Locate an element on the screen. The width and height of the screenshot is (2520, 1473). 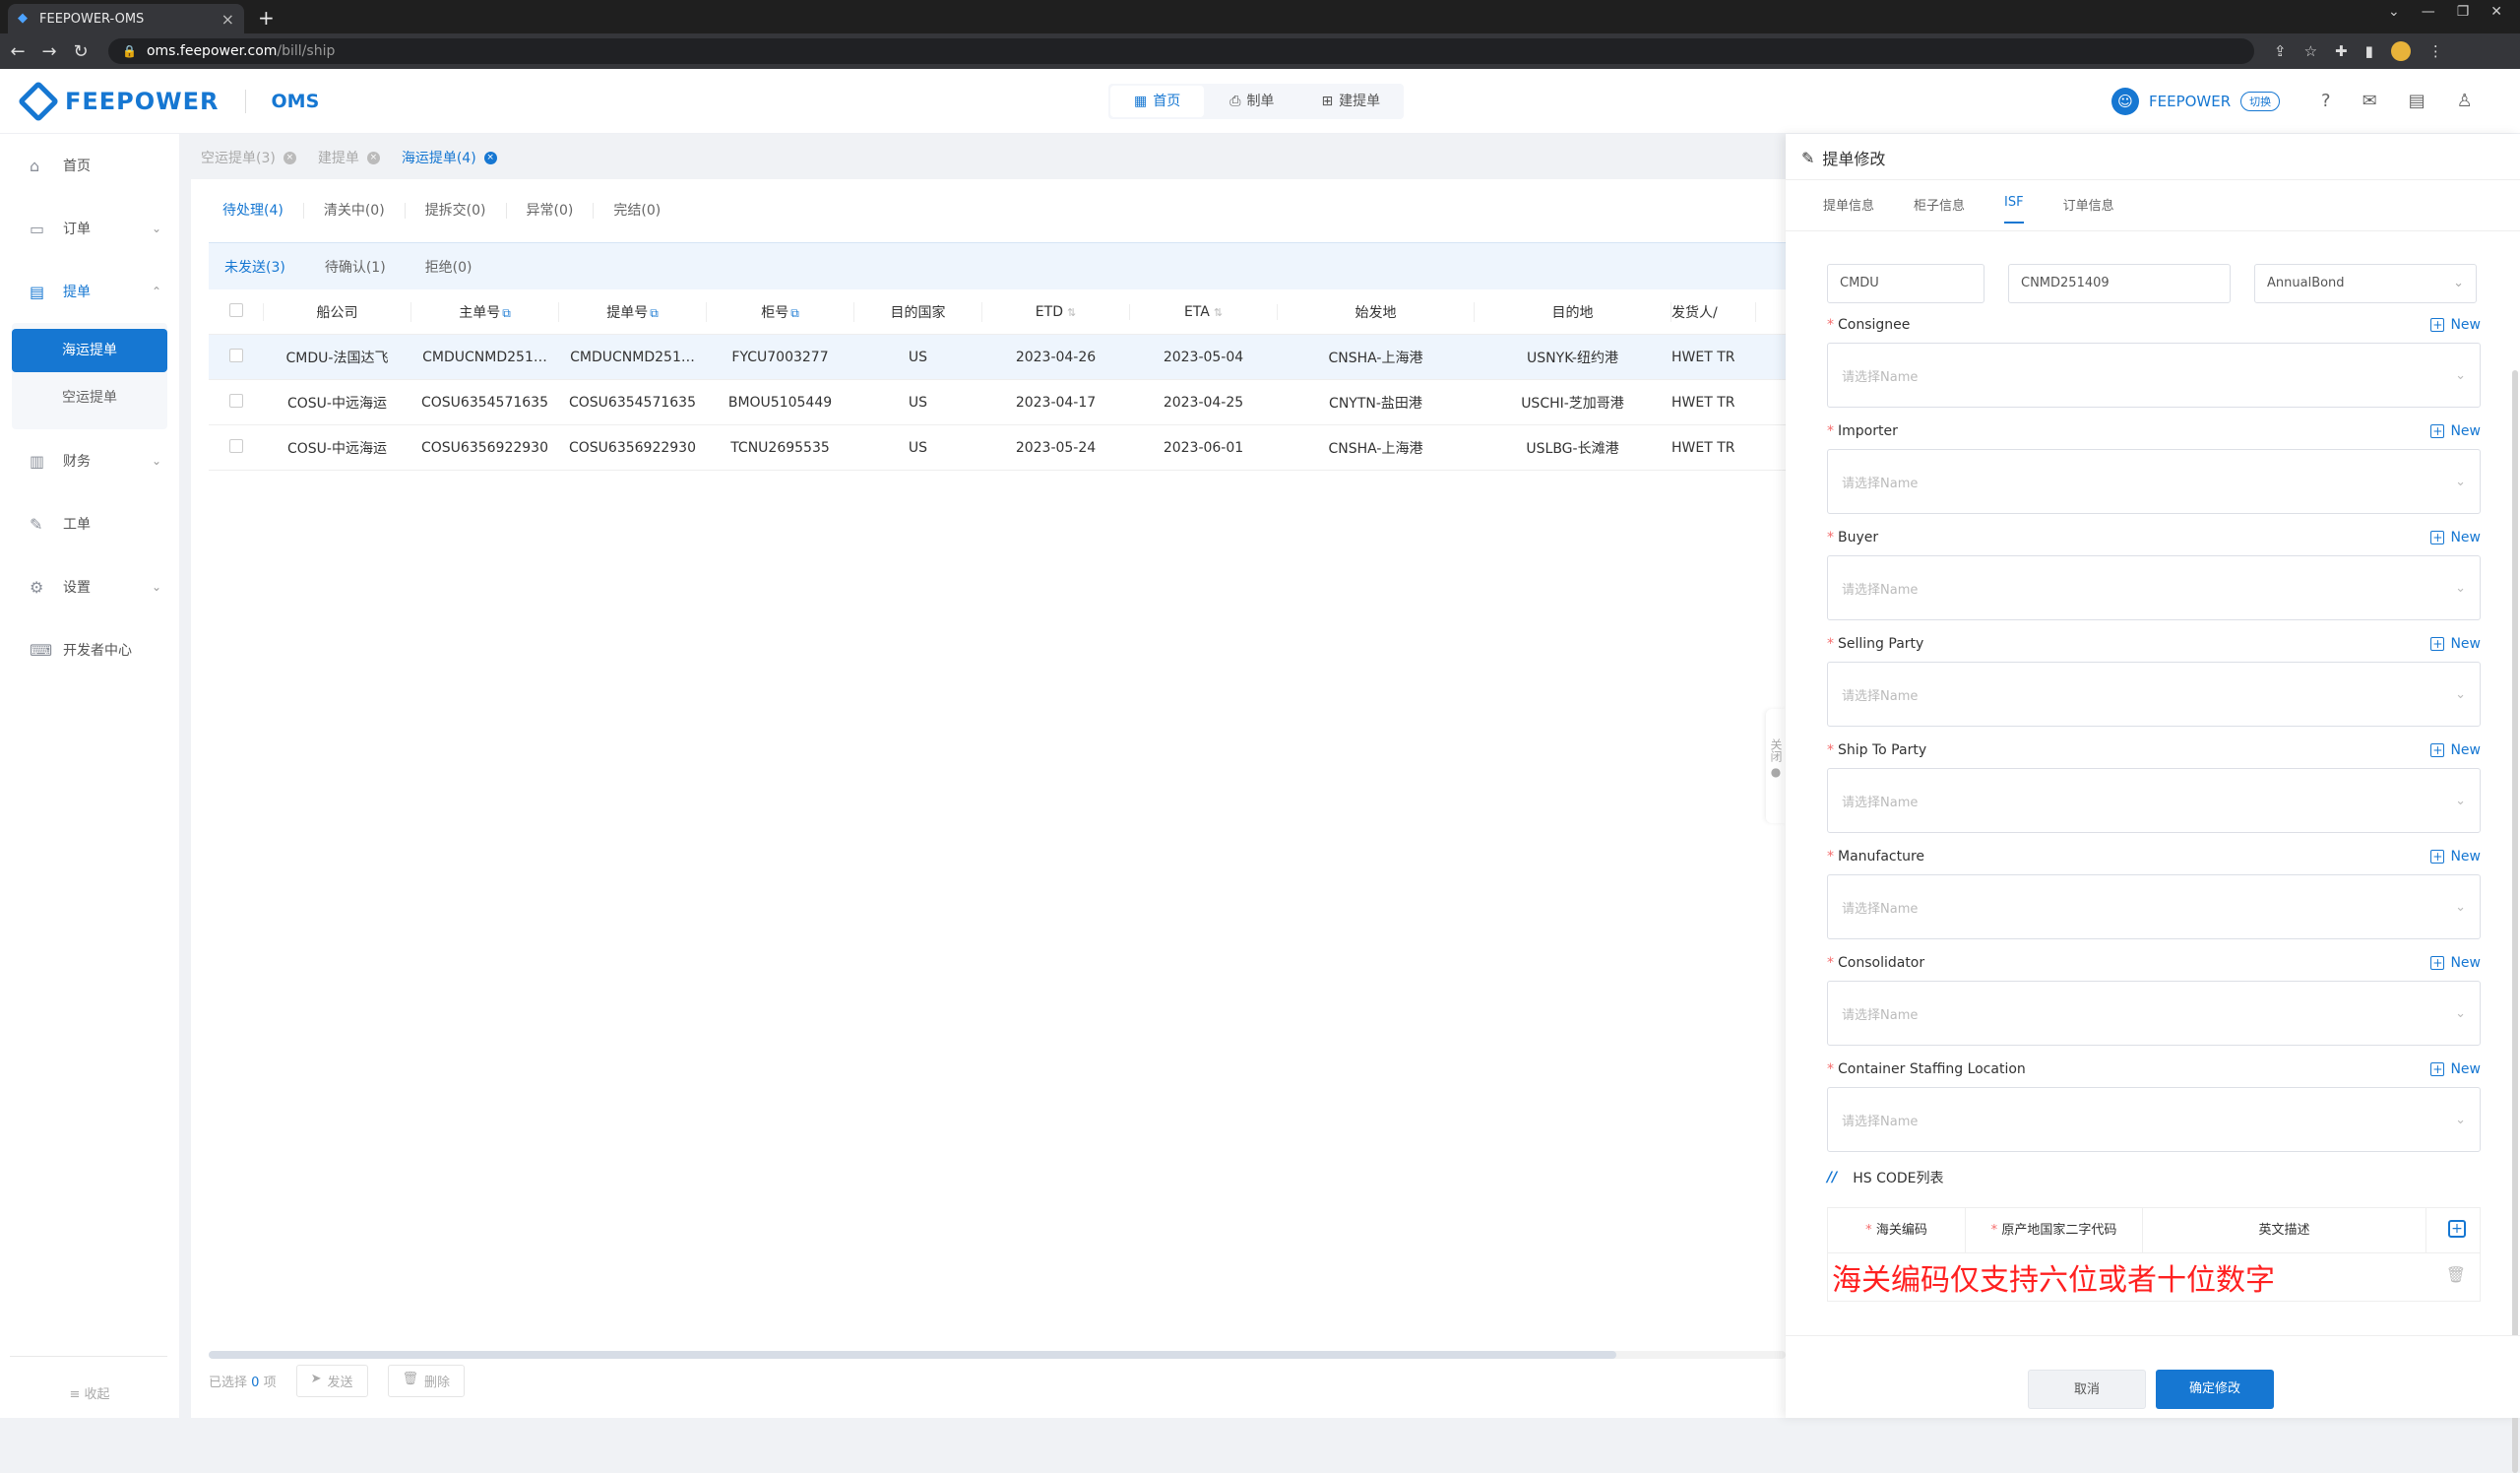
selling-party-select: 请选择Name ⌄ is located at coordinates (2154, 694).